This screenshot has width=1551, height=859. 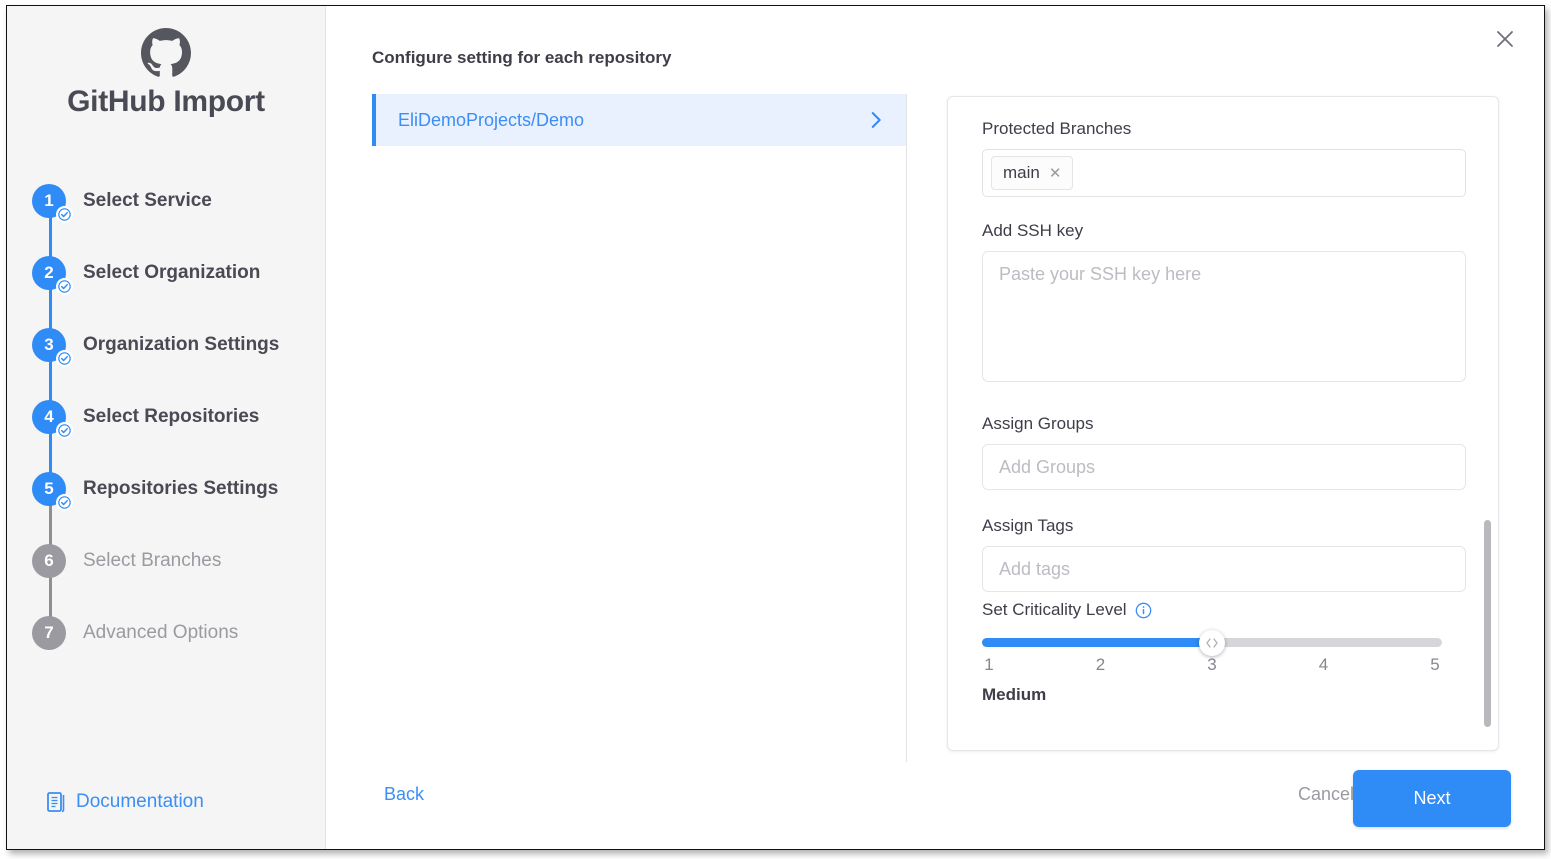 I want to click on step-badge-3: 3, so click(x=52, y=347).